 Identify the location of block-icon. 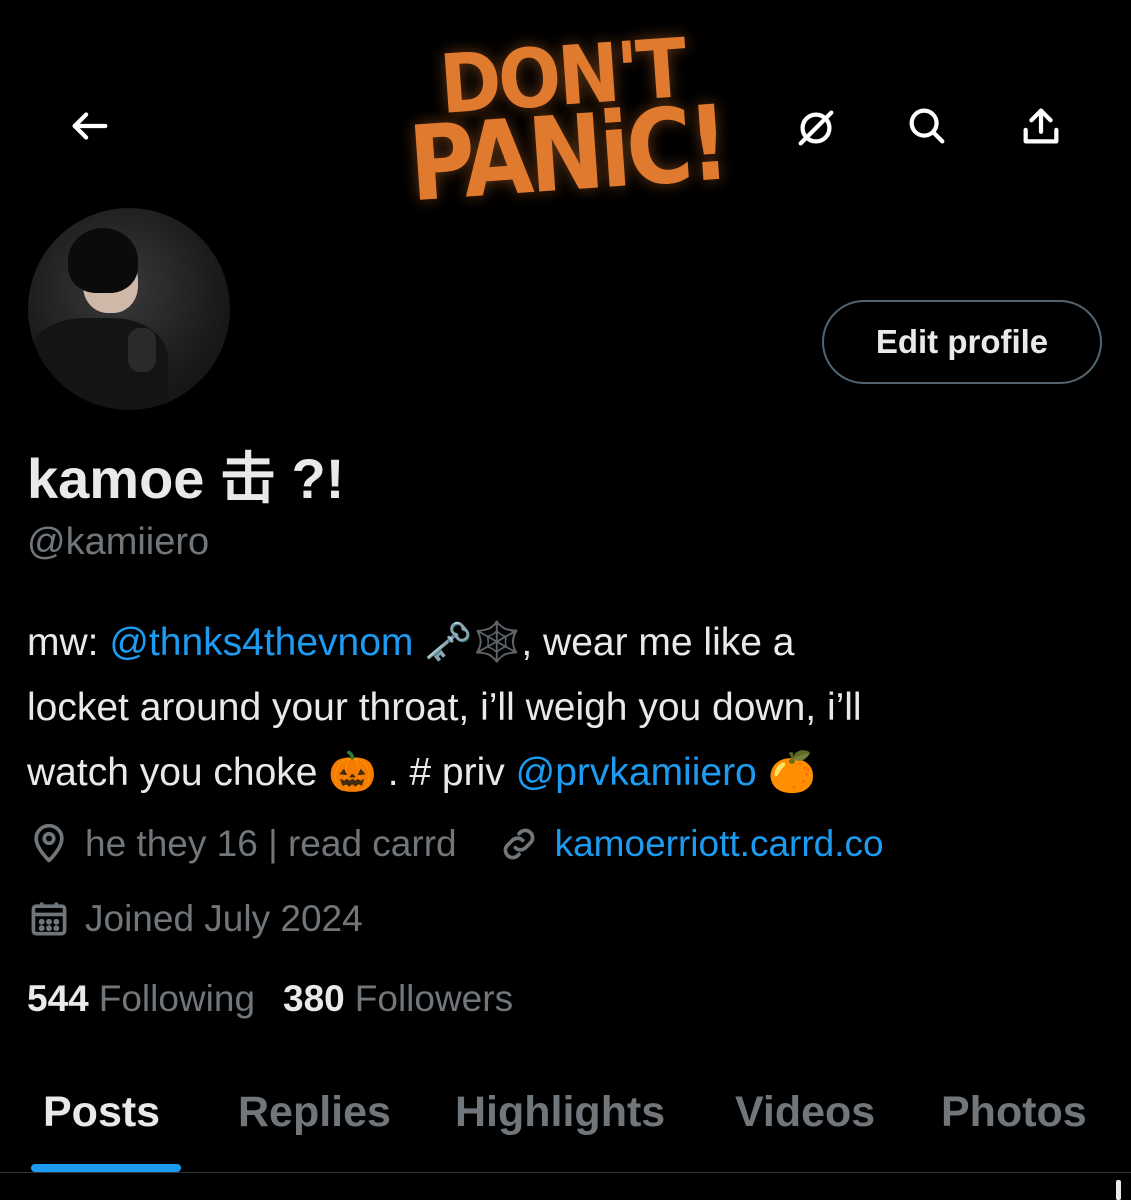
(816, 128).